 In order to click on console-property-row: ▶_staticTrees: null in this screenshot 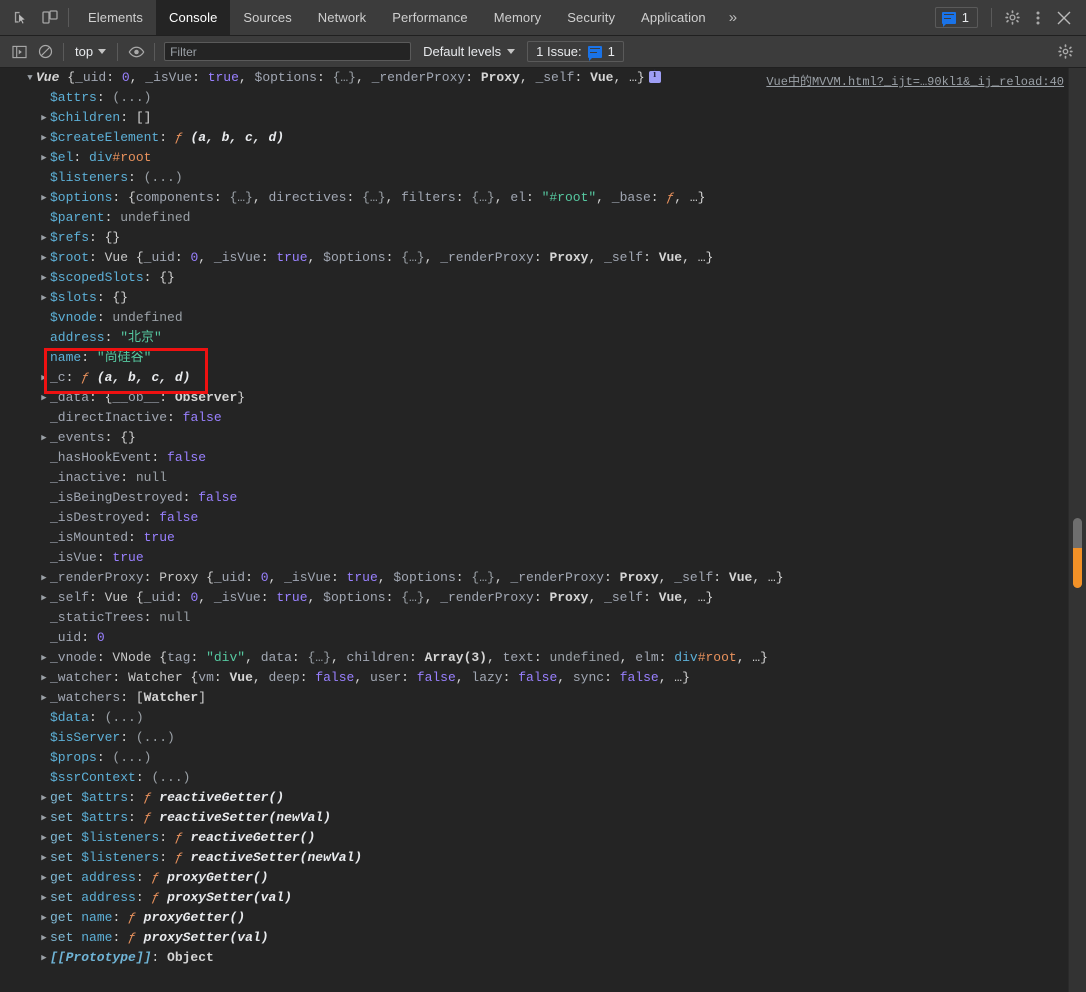, I will do `click(534, 618)`.